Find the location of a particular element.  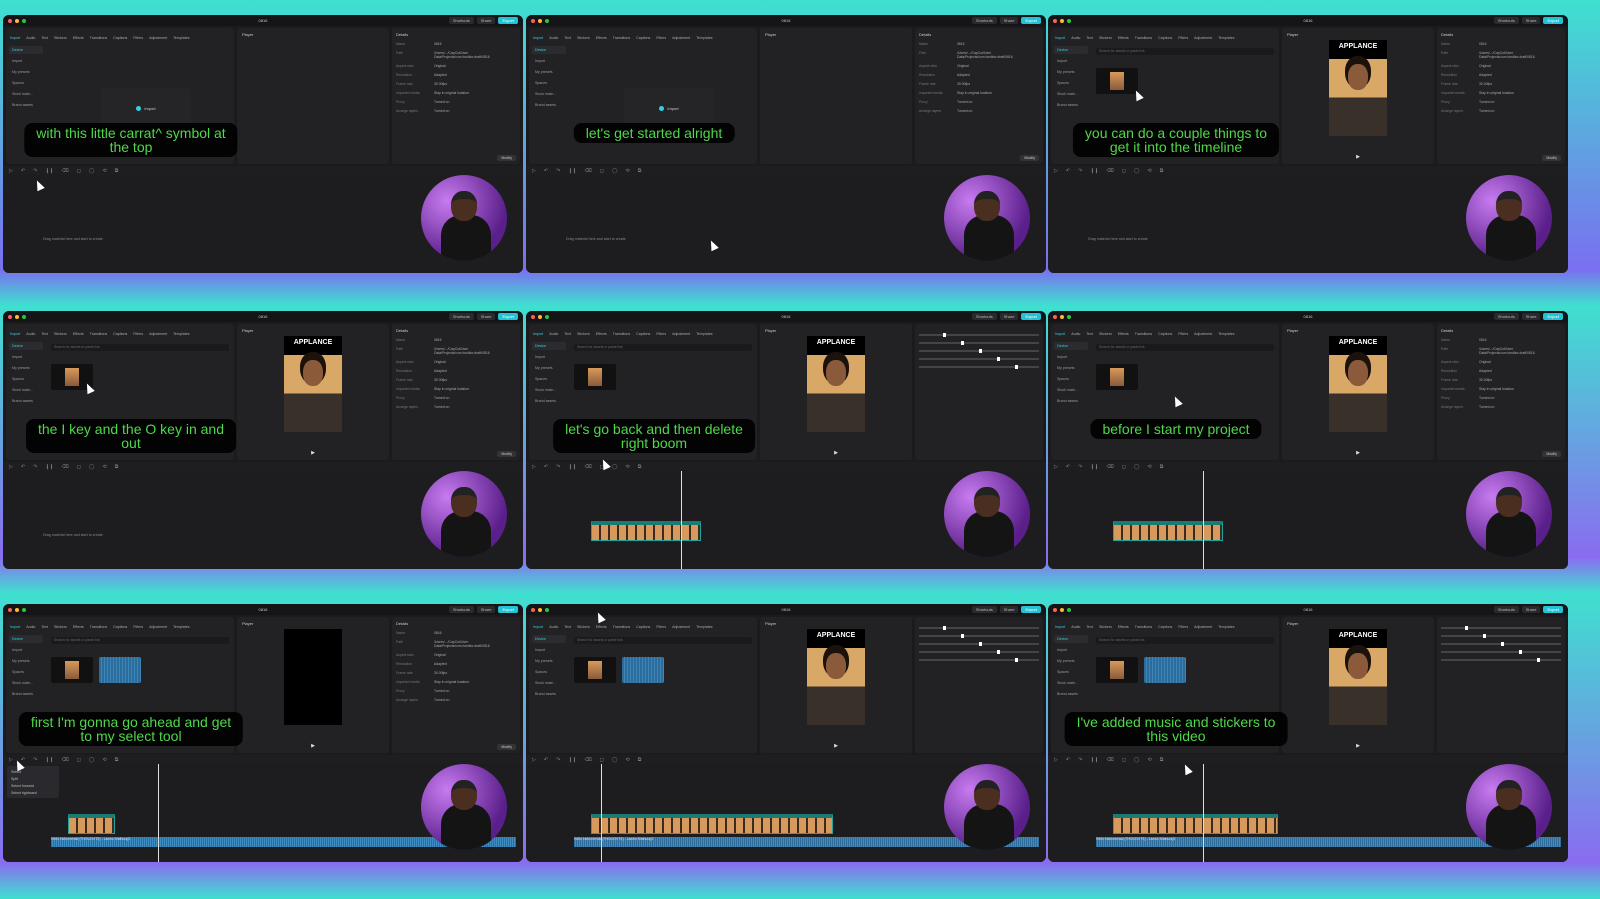

timeline-tool-icon: ⧉ is located at coordinates (117, 467).